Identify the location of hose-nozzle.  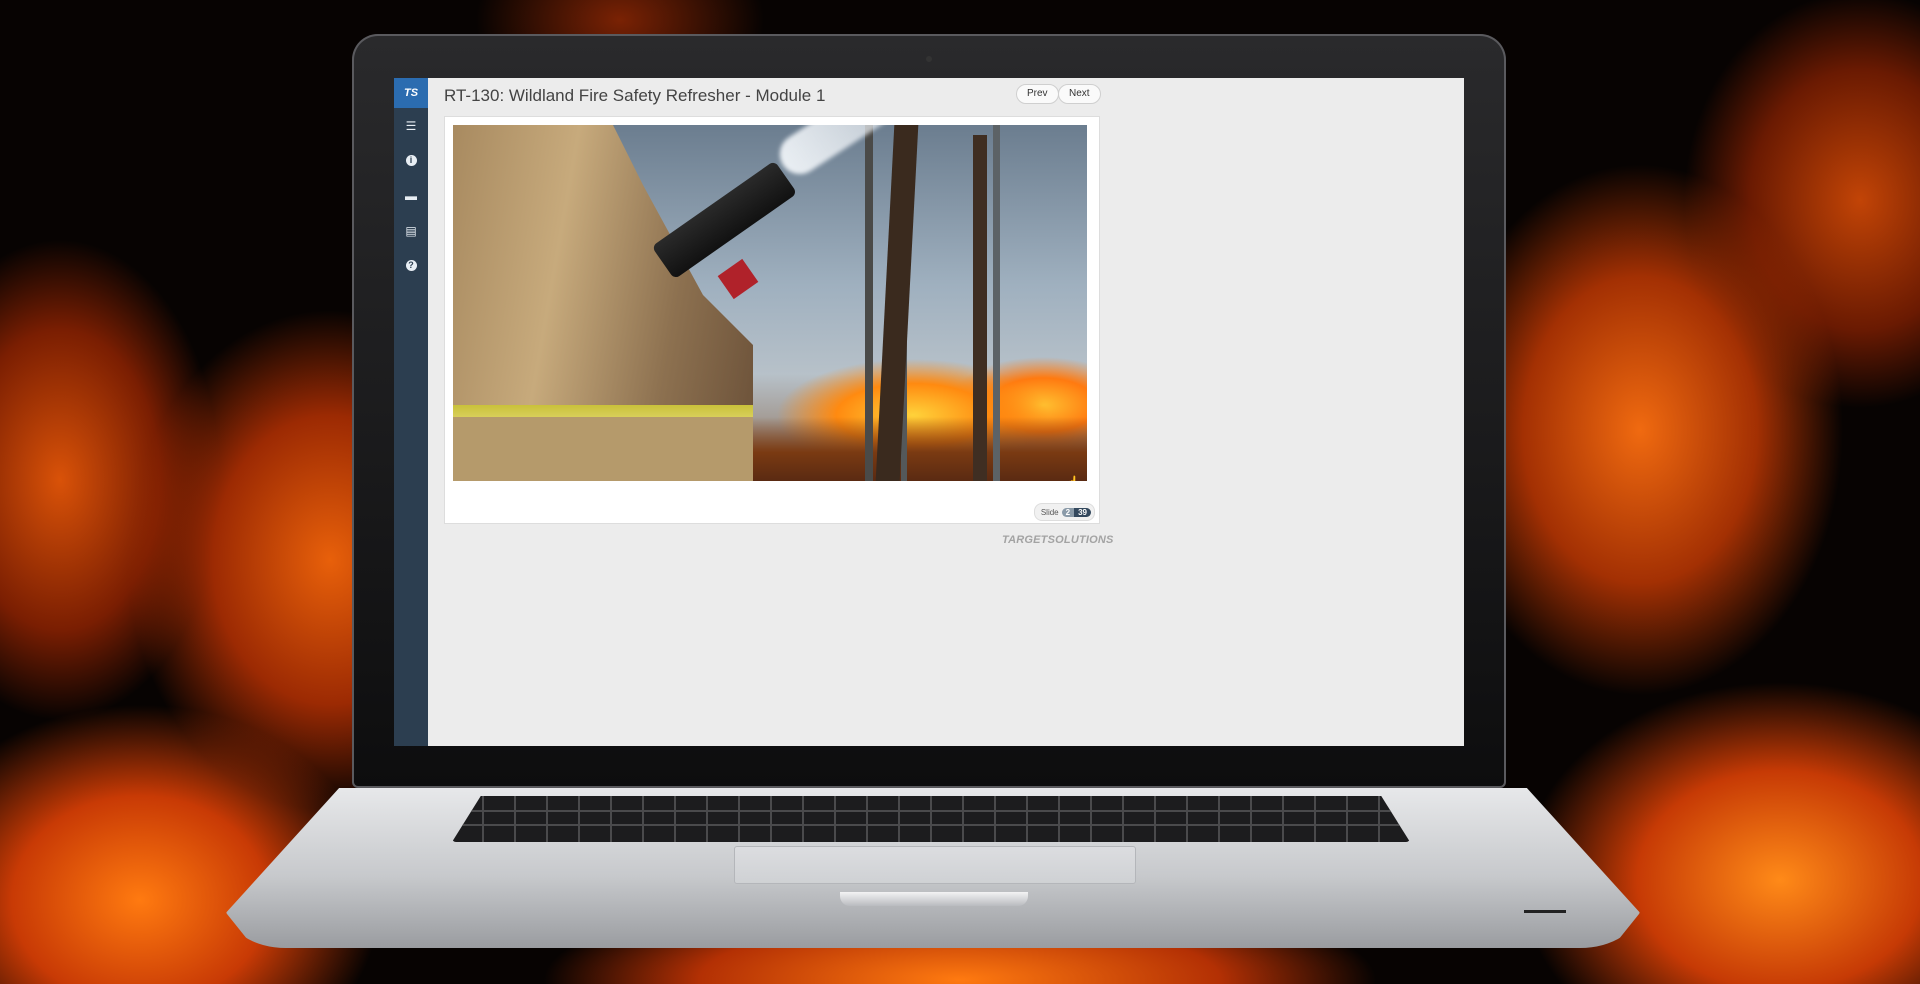
(724, 220).